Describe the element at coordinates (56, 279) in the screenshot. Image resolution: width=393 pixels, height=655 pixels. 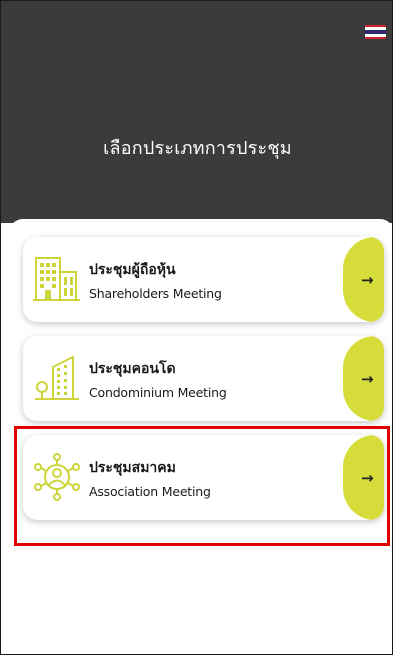
I see `office-building-icon` at that location.